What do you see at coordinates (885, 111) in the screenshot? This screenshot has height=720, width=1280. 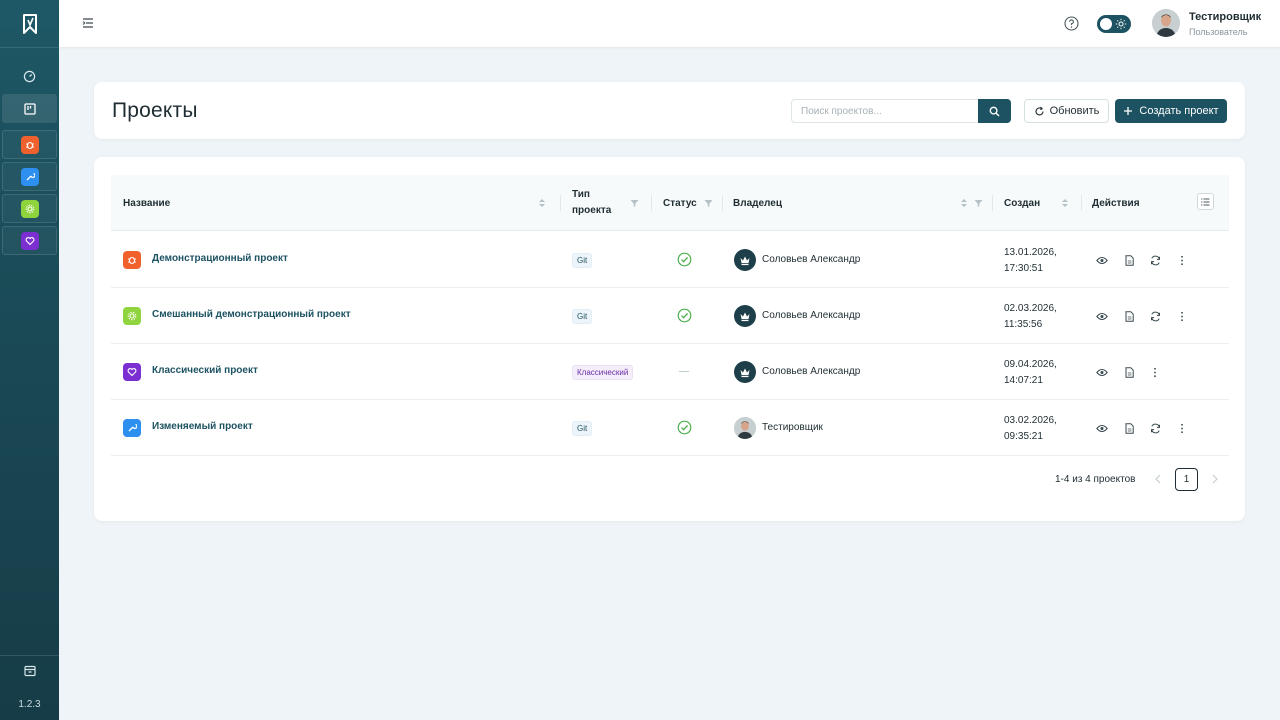 I see `search-input` at bounding box center [885, 111].